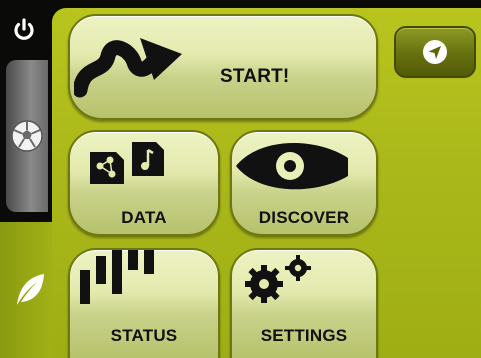 This screenshot has height=358, width=481. I want to click on data-files-icon, so click(127, 163).